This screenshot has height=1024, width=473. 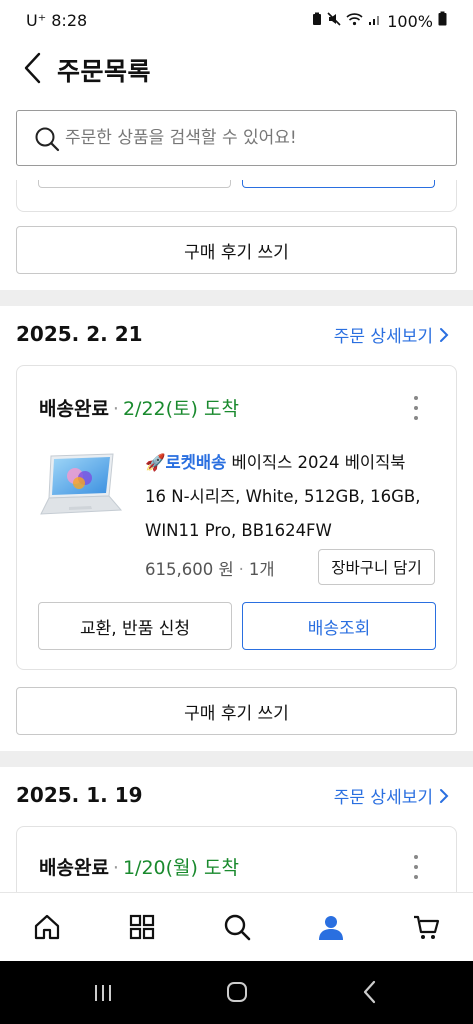 What do you see at coordinates (255, 138) in the screenshot?
I see `search-input` at bounding box center [255, 138].